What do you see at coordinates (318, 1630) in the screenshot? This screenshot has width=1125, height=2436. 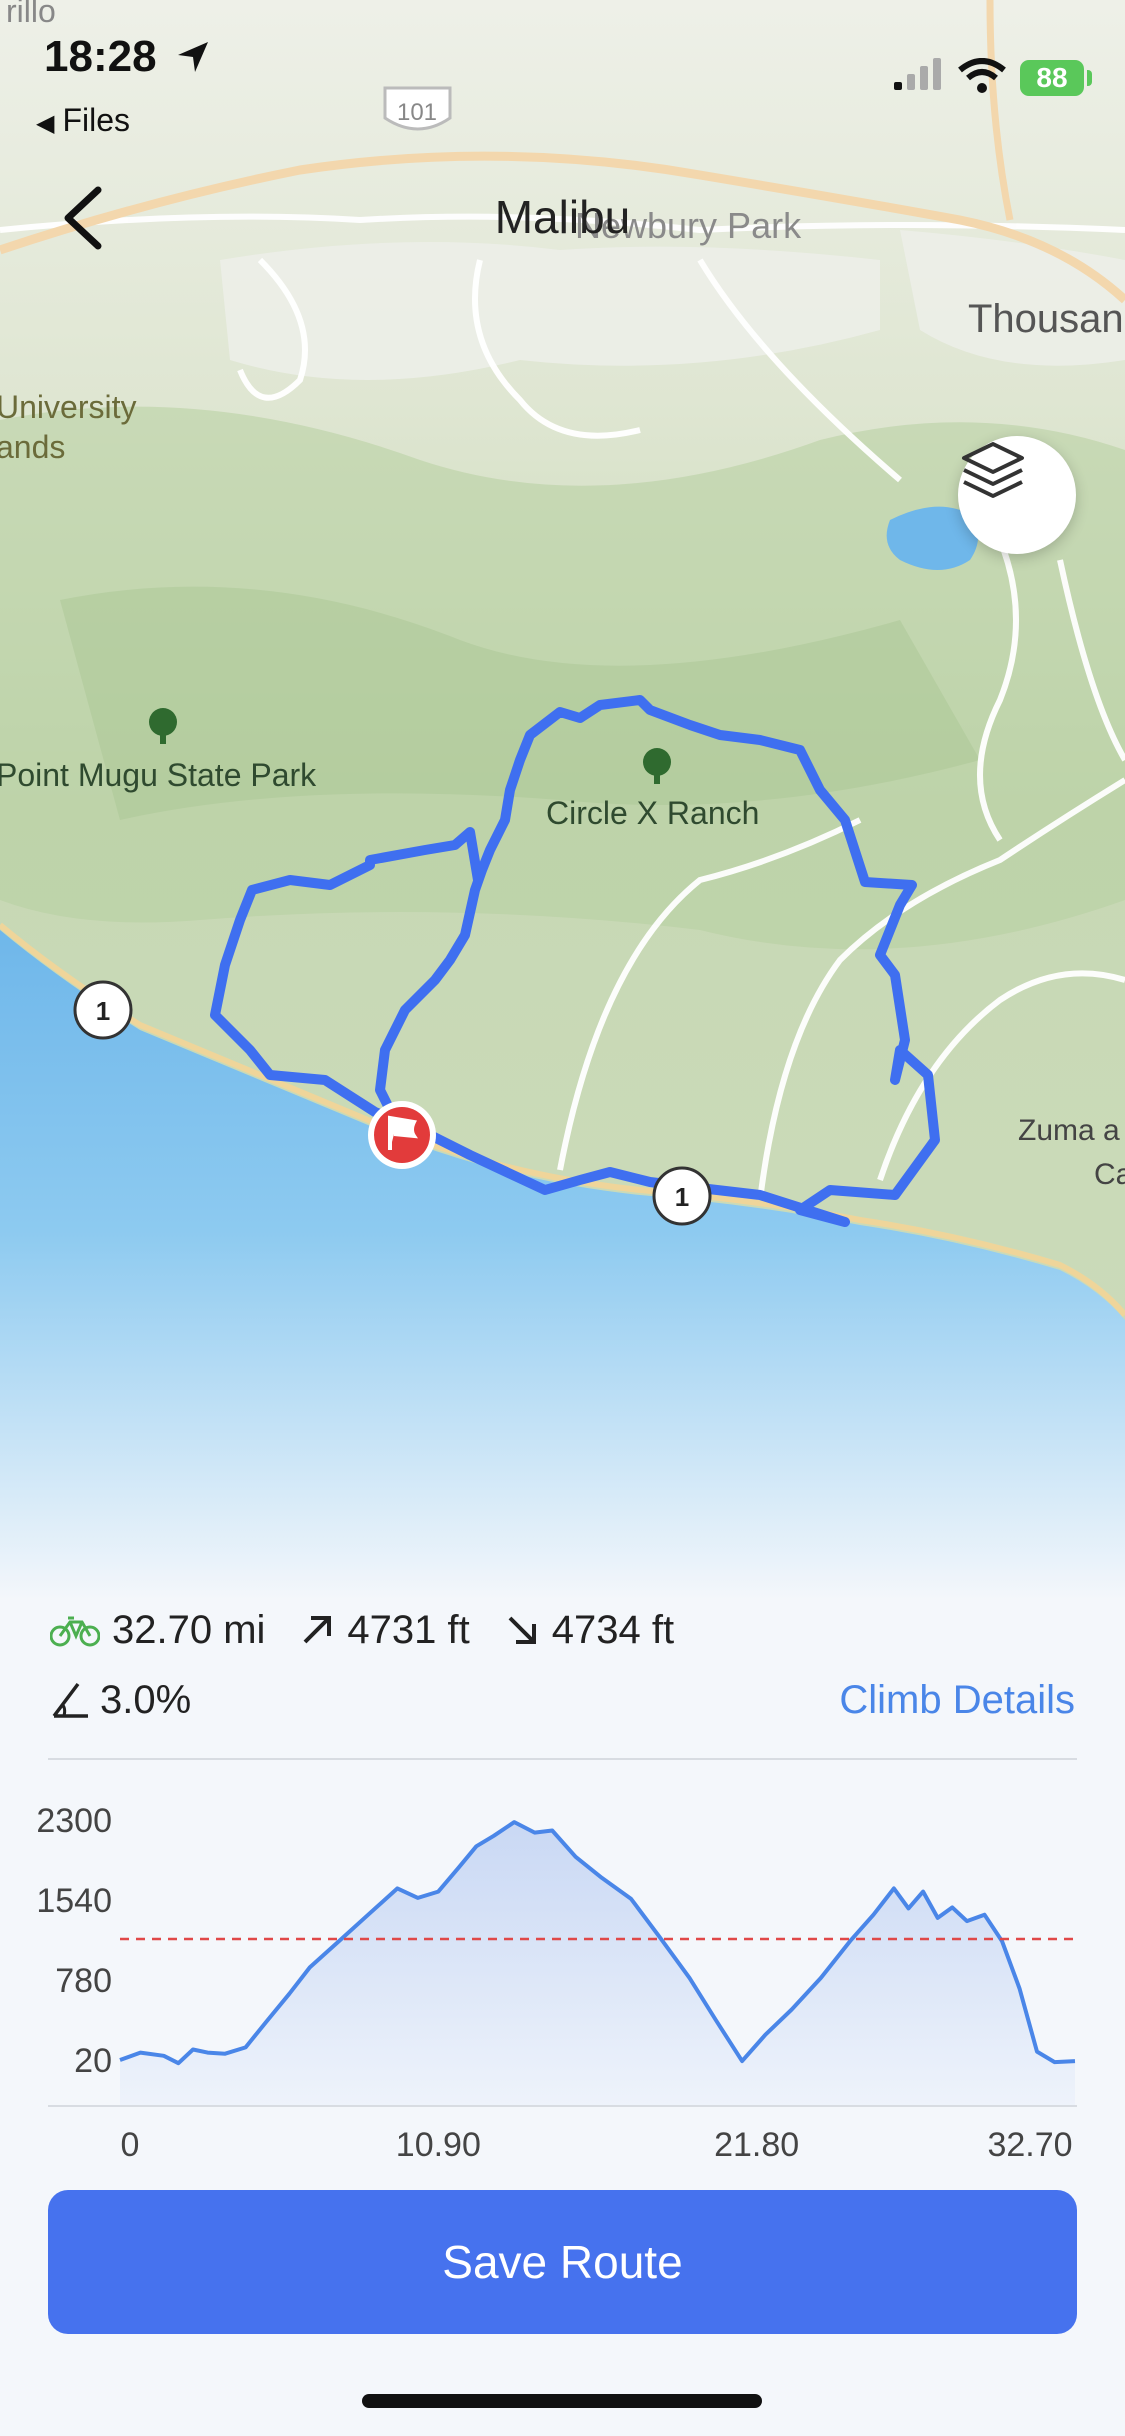 I see `arrow-up-right-icon` at bounding box center [318, 1630].